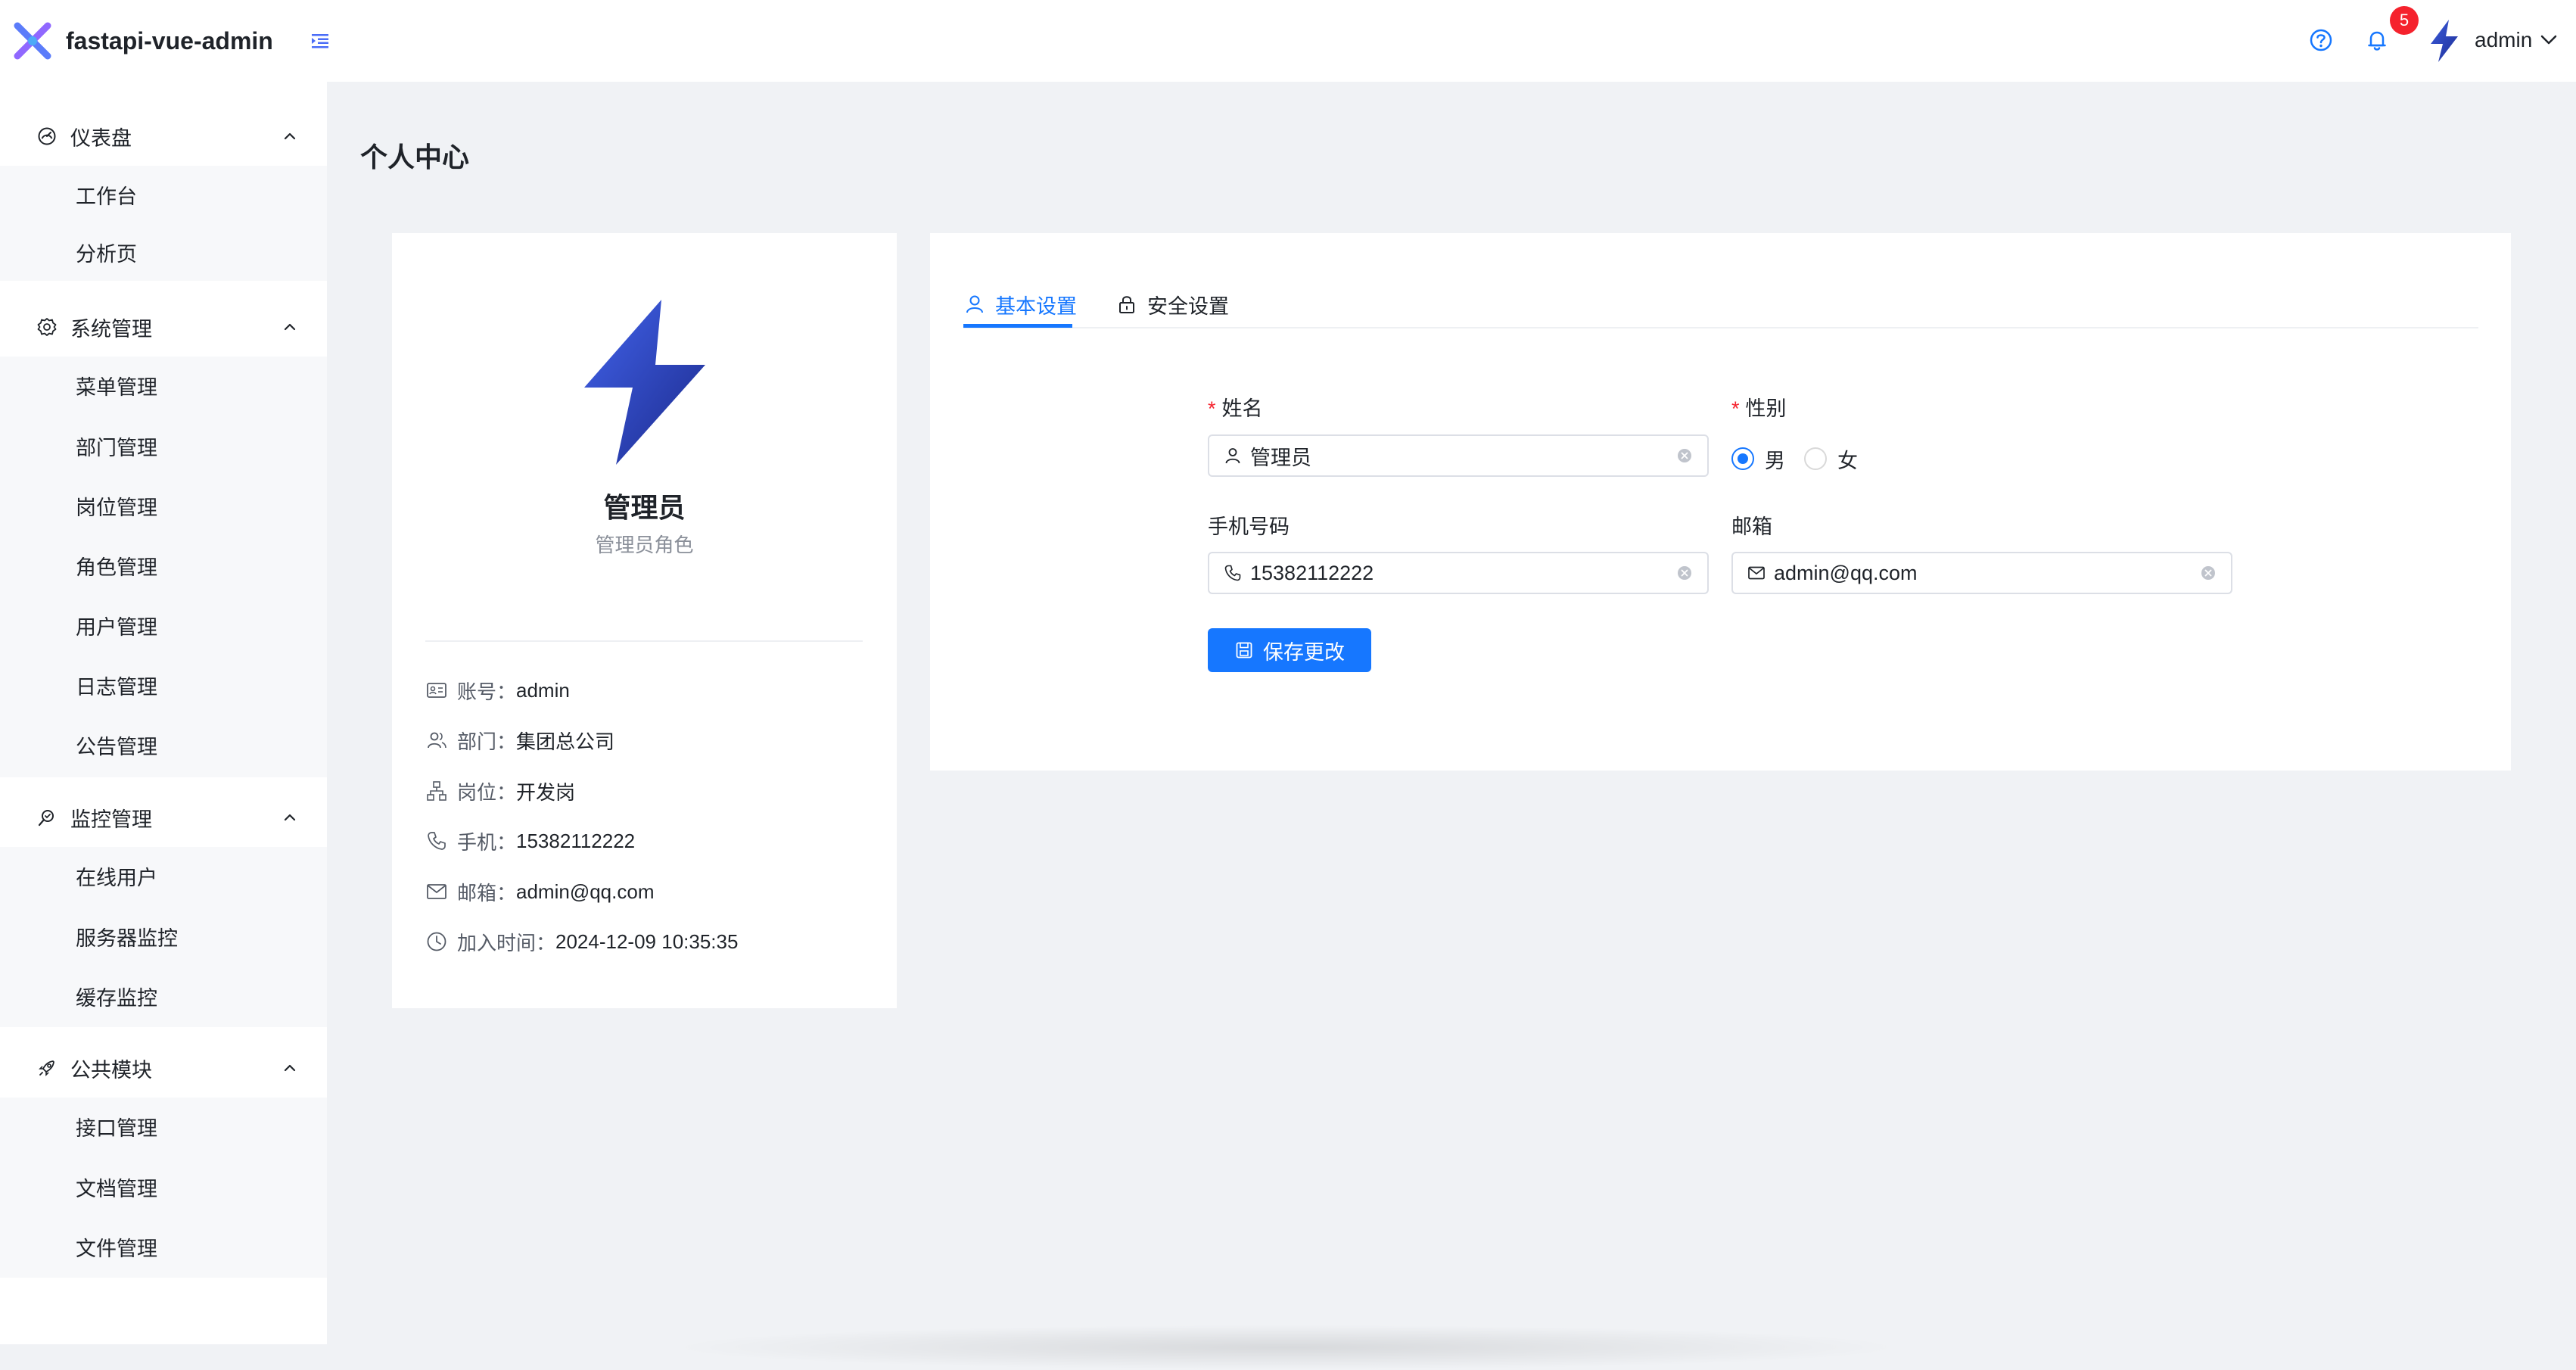 The width and height of the screenshot is (2576, 1370). What do you see at coordinates (1759, 408) in the screenshot?
I see `gender-label: * 性别` at bounding box center [1759, 408].